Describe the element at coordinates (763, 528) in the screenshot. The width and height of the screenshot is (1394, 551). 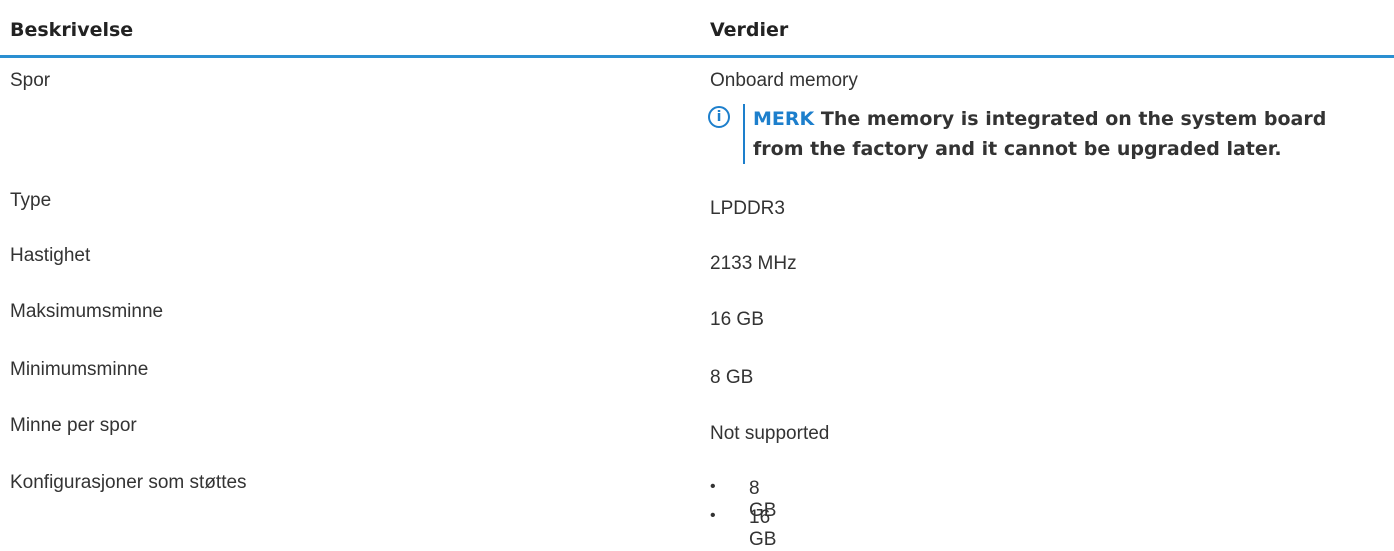
I see `list-item-value: 16 GB` at that location.